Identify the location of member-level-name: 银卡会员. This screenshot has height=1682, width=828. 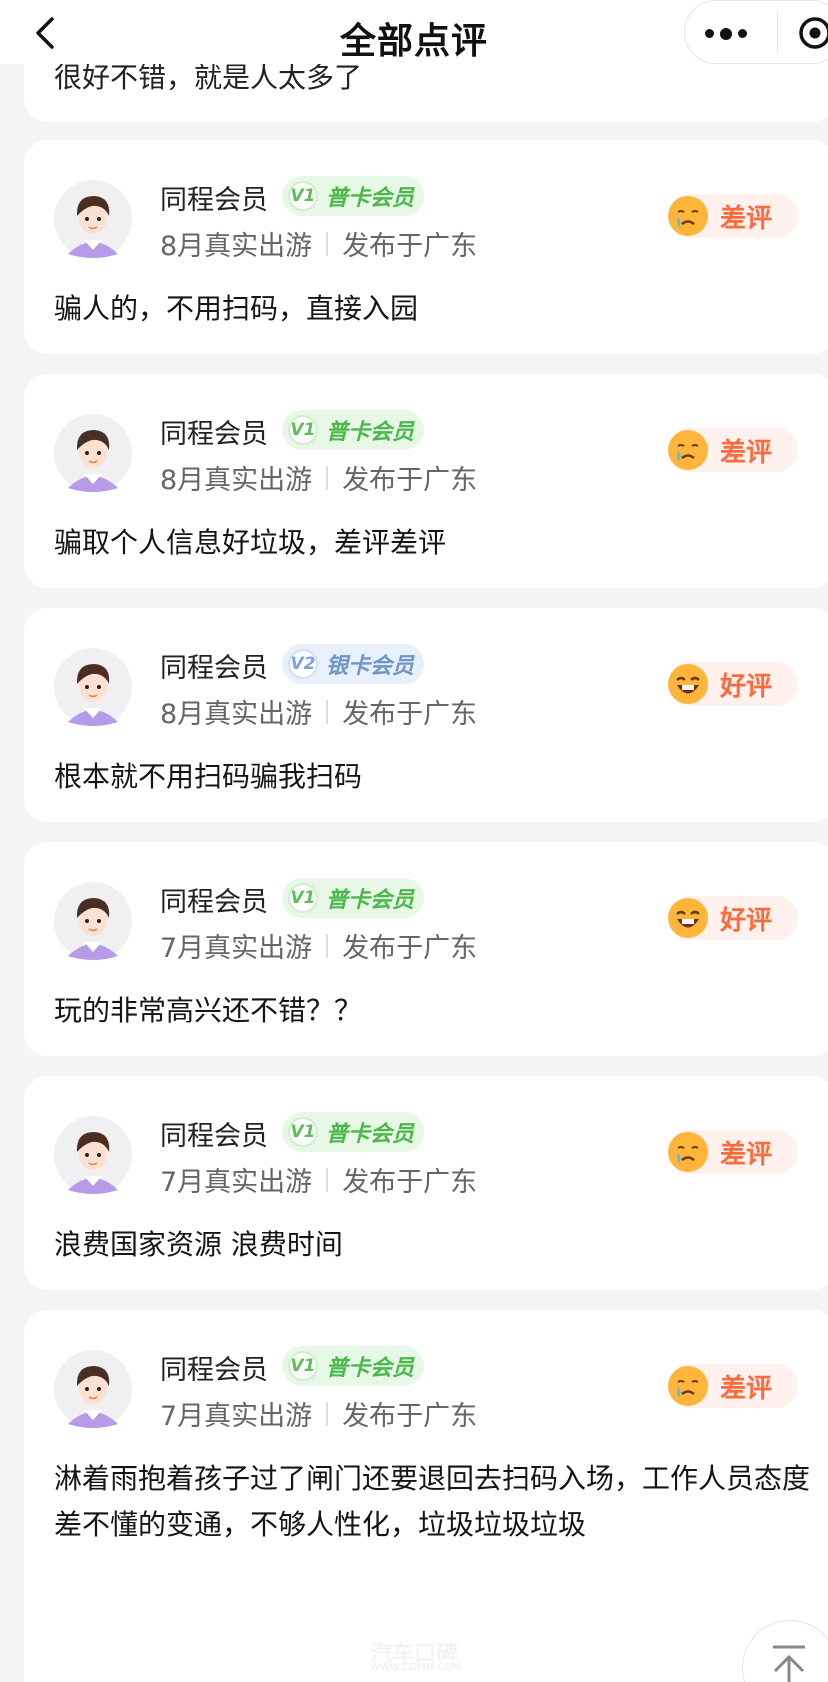
(370, 666).